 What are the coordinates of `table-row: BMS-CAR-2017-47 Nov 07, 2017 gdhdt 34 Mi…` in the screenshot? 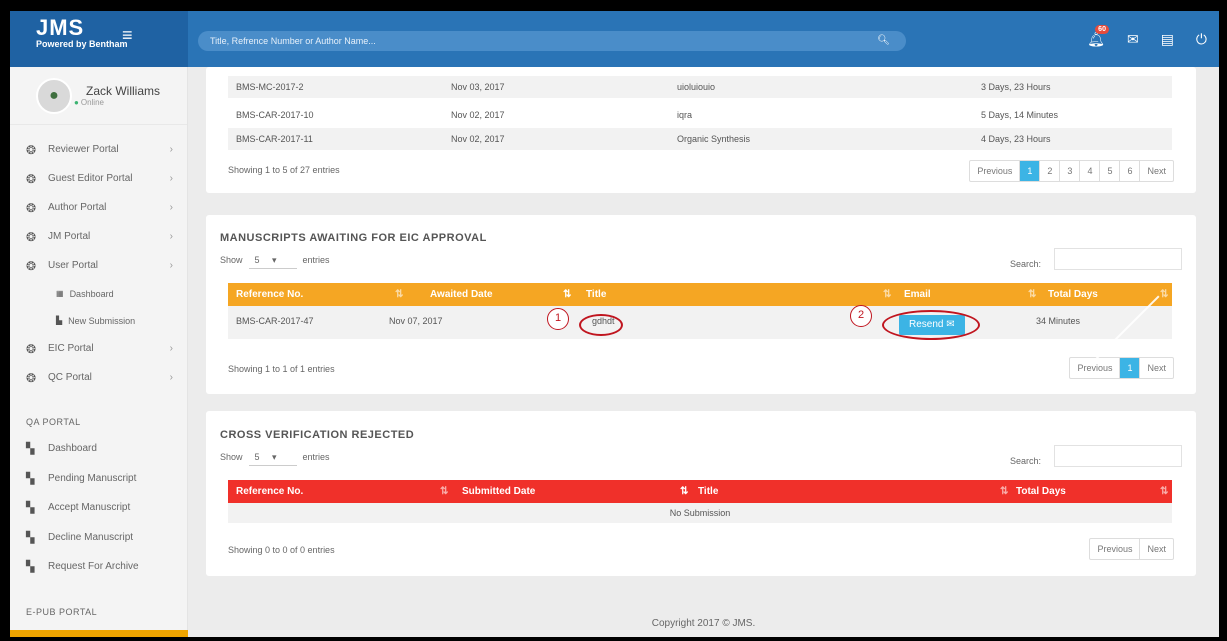 It's located at (700, 322).